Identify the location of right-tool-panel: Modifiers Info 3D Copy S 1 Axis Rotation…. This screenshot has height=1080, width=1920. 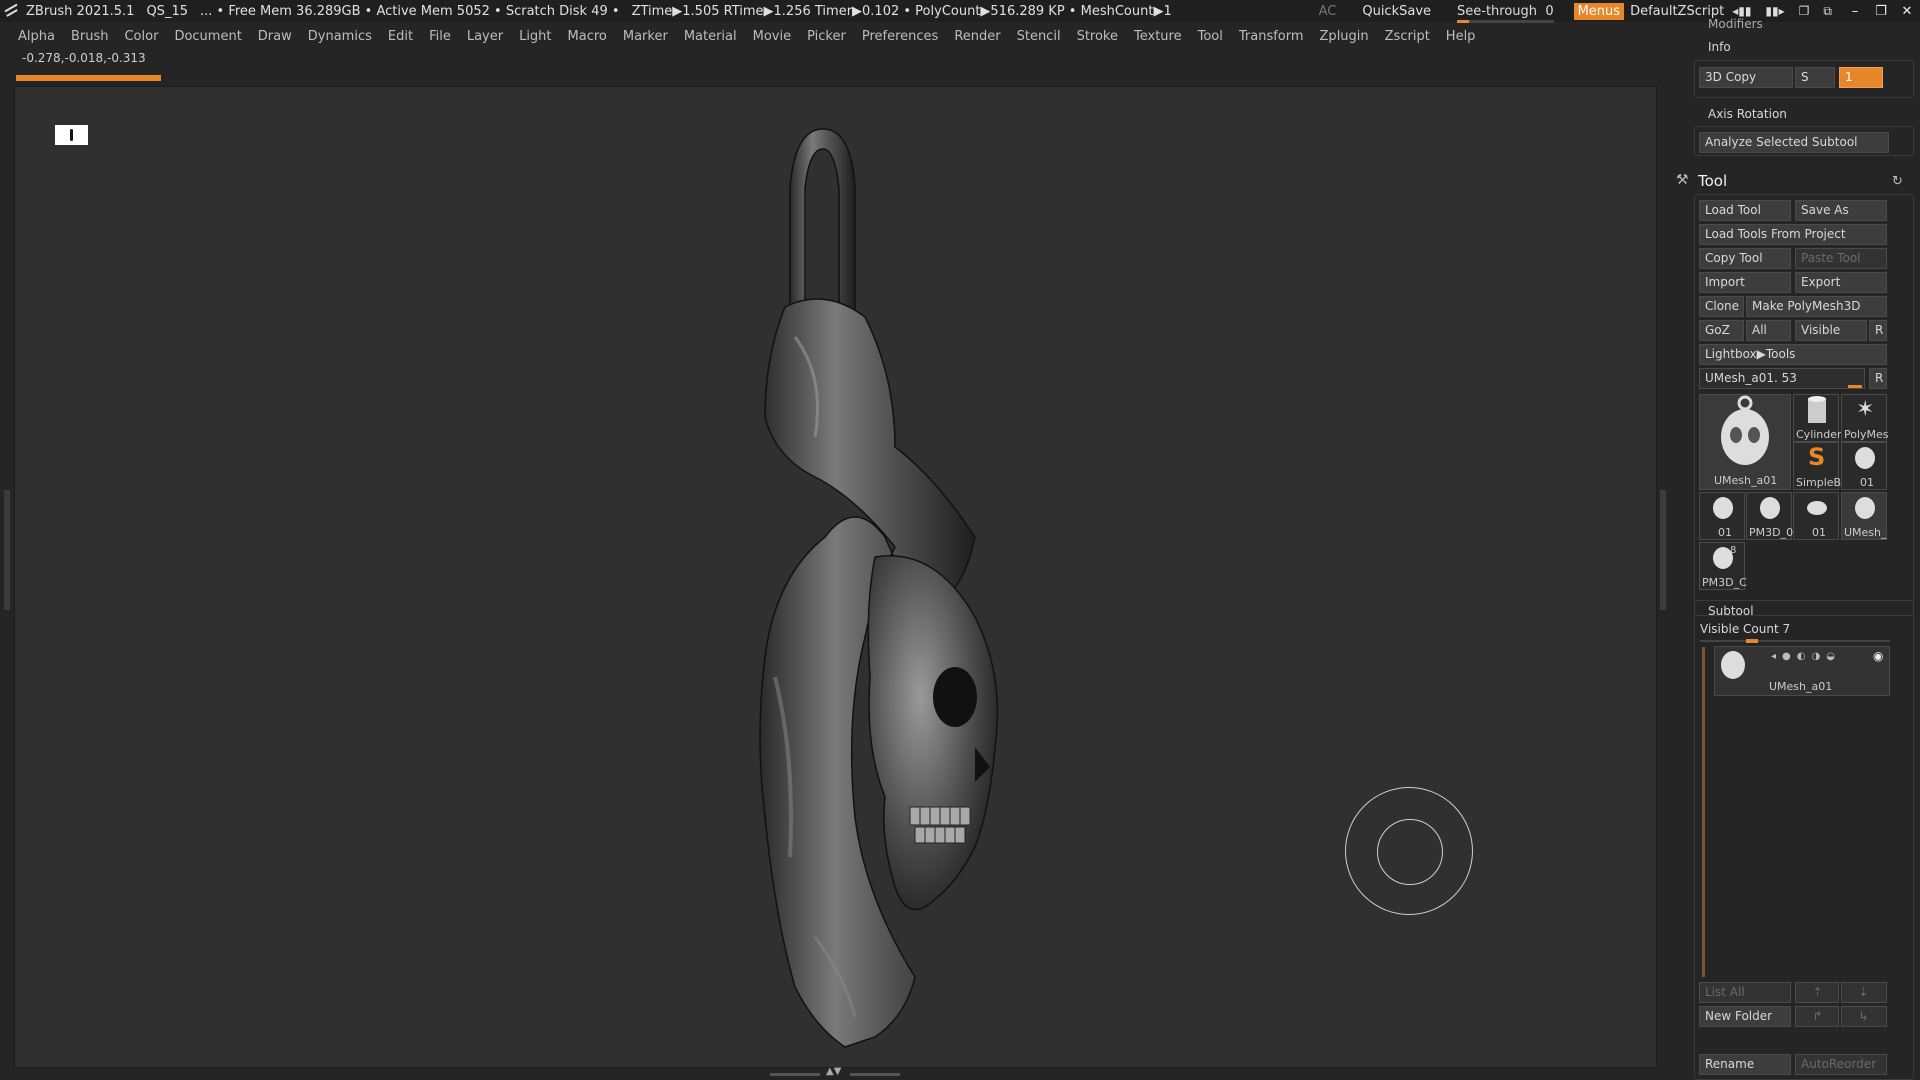
(1798, 548).